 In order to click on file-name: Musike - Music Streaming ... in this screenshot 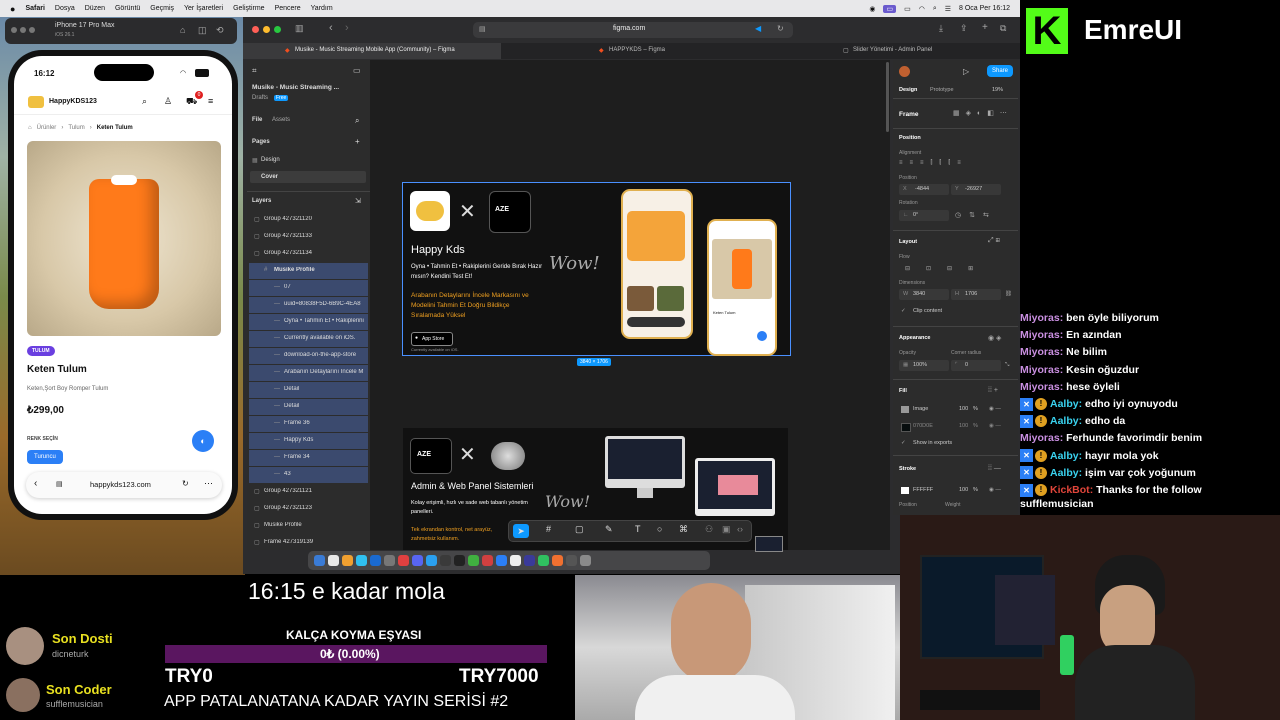, I will do `click(295, 87)`.